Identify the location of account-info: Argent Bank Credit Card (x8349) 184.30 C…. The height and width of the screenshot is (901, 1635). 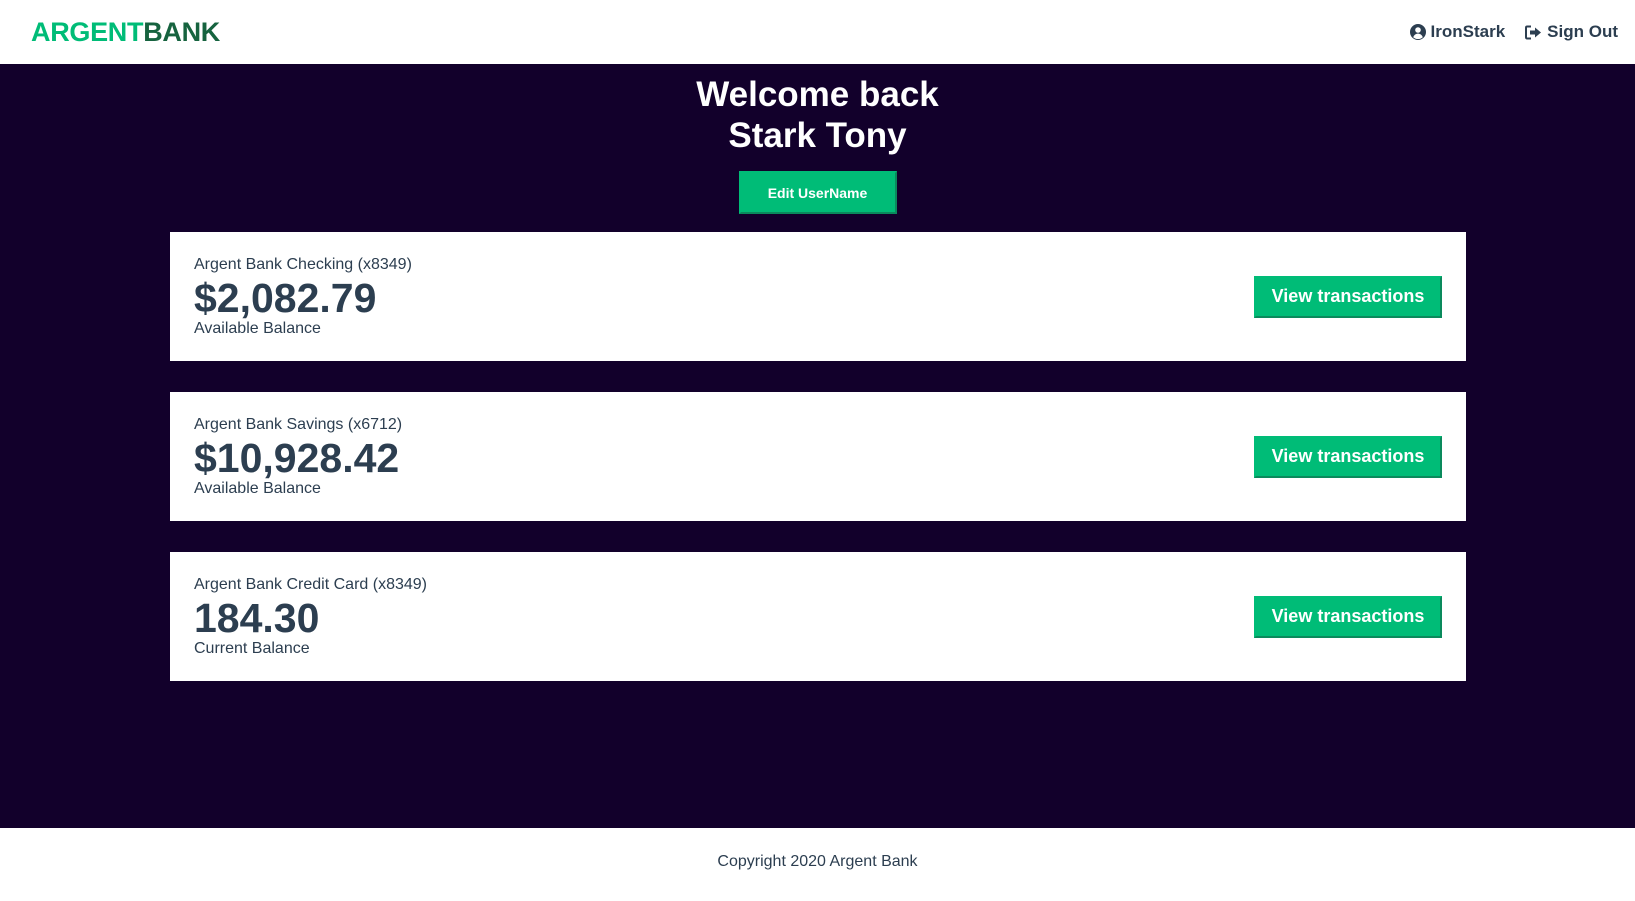
(310, 617).